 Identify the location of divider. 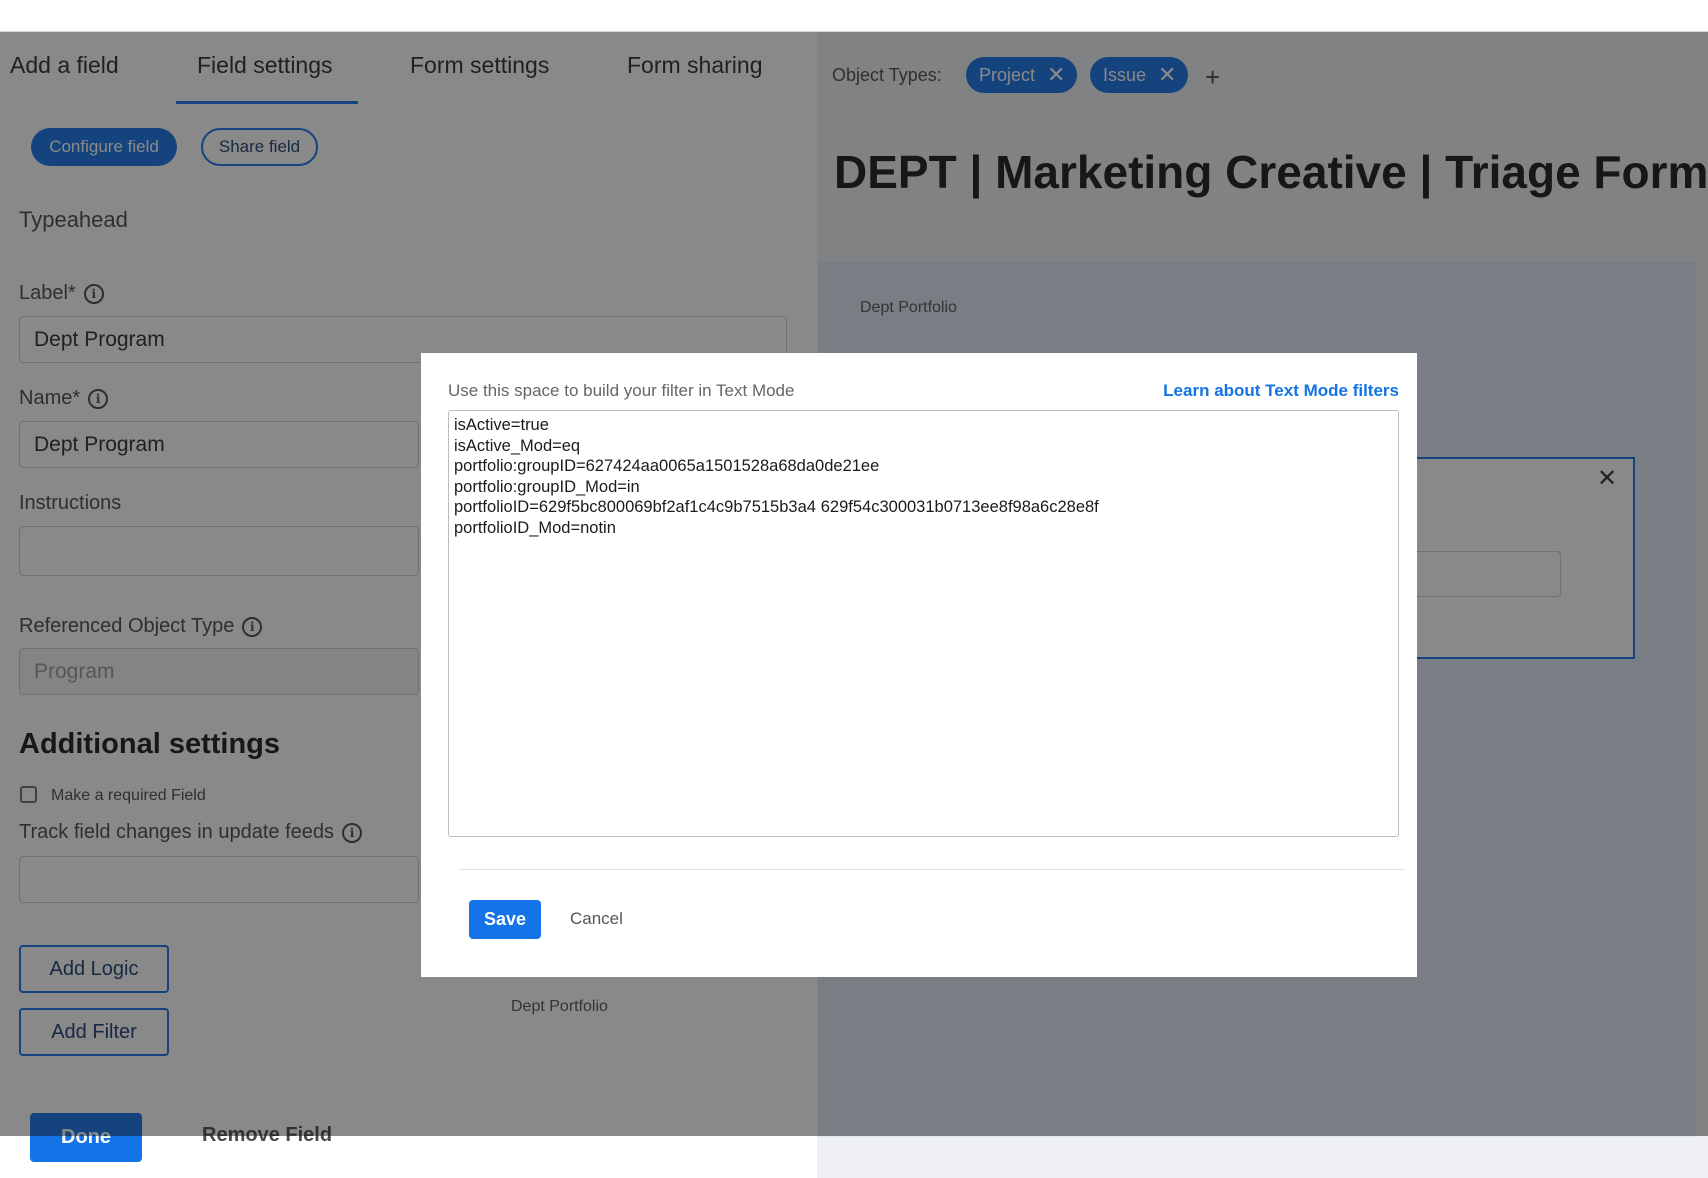
(932, 869).